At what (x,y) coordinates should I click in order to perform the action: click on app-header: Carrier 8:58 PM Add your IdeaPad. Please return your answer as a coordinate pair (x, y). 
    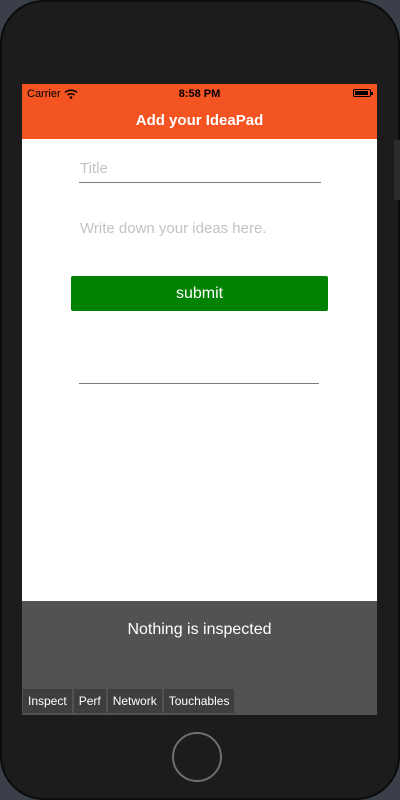
    Looking at the image, I should click on (199, 111).